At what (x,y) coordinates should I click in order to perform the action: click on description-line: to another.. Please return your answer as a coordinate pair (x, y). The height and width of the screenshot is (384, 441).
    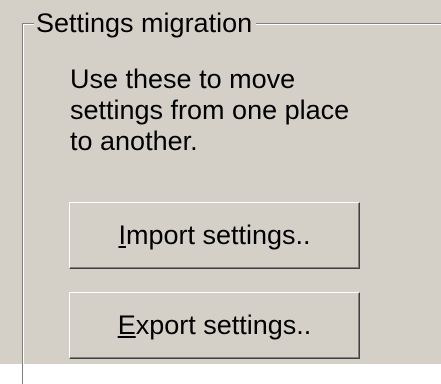
    Looking at the image, I should click on (134, 141).